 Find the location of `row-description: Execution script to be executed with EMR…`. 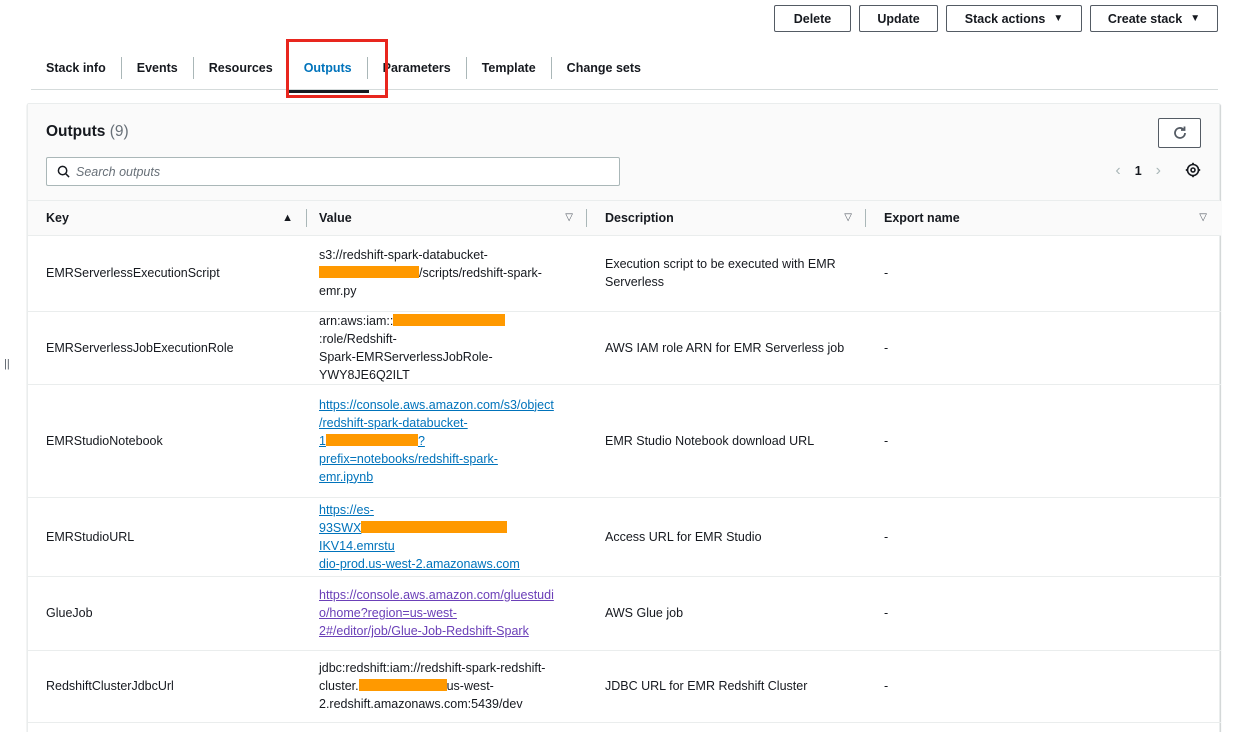

row-description: Execution script to be executed with EMR… is located at coordinates (726, 273).